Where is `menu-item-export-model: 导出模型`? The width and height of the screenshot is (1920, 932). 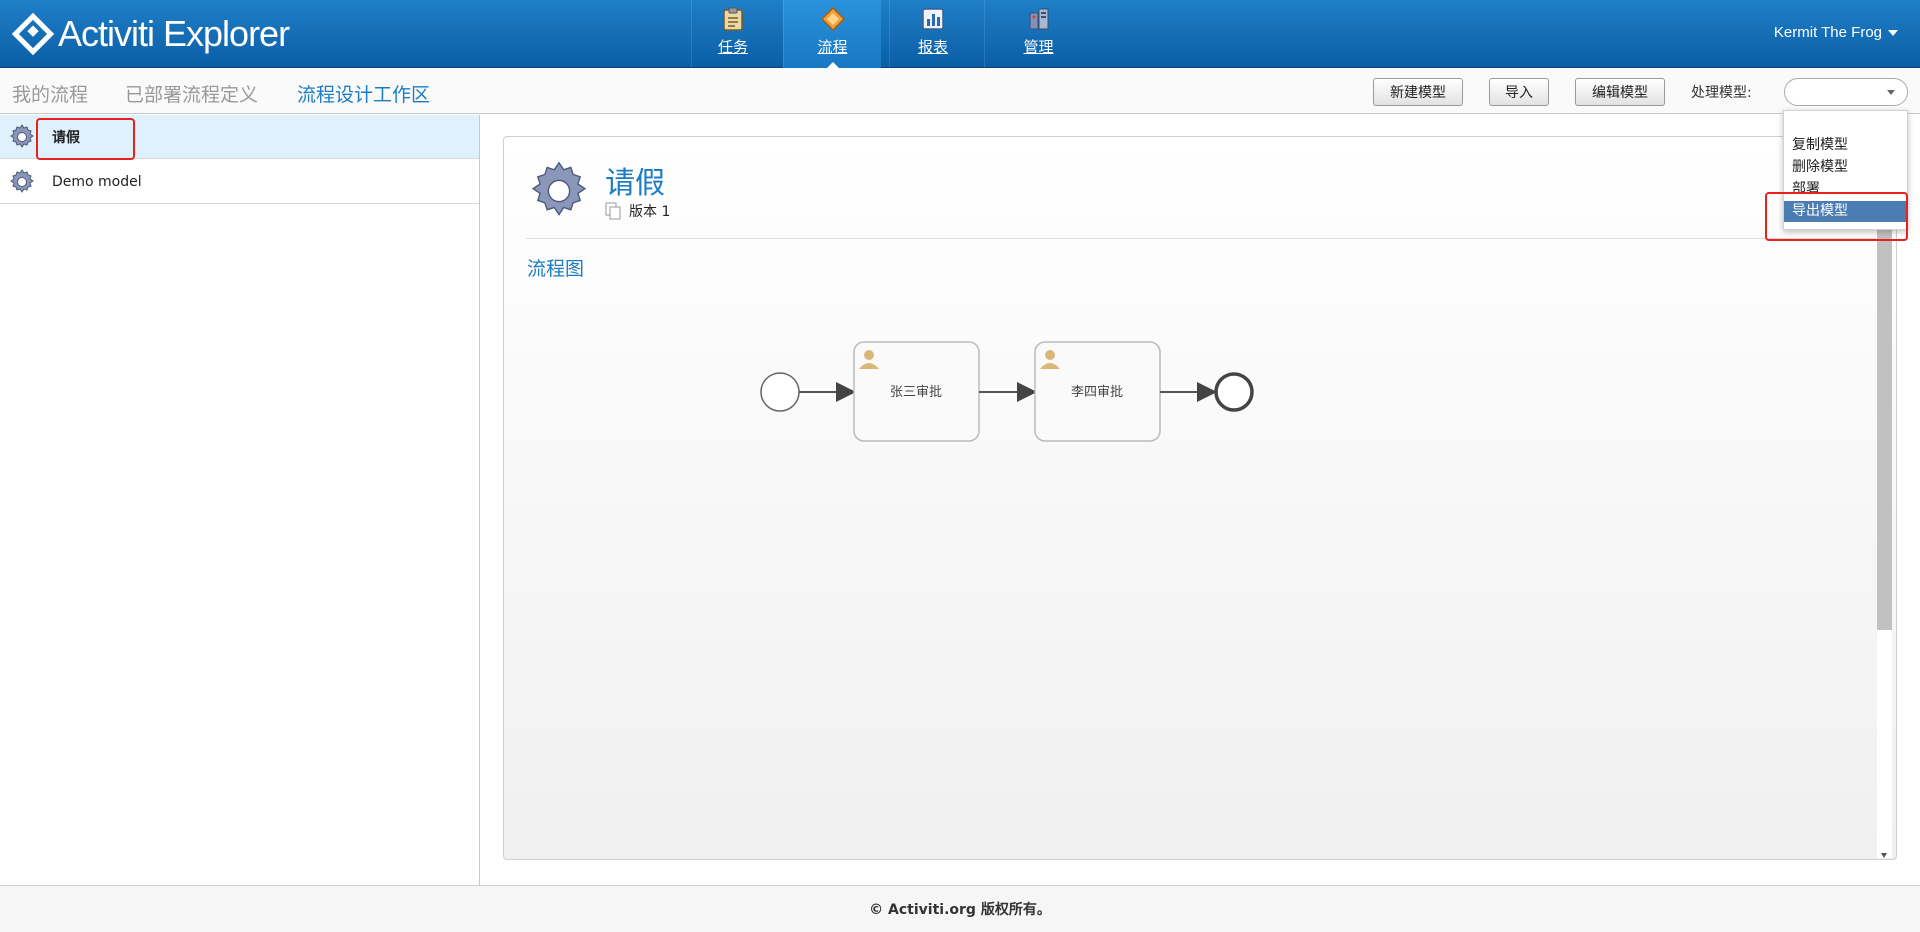 menu-item-export-model: 导出模型 is located at coordinates (1845, 211).